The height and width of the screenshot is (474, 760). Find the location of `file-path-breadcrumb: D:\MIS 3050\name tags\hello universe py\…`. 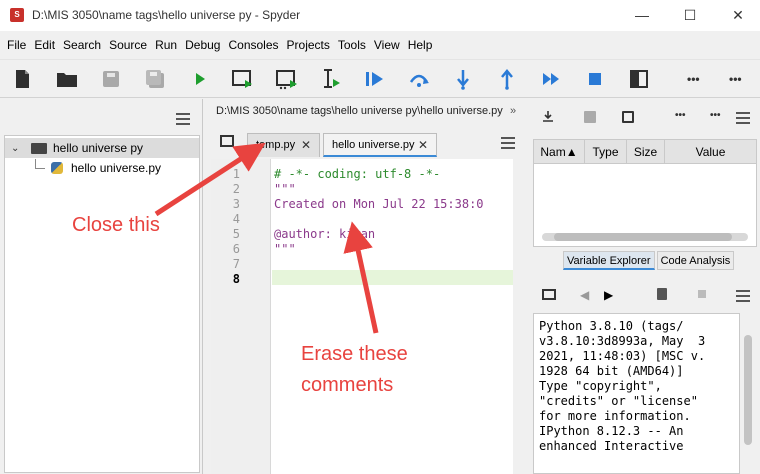

file-path-breadcrumb: D:\MIS 3050\name tags\hello universe py\… is located at coordinates (359, 111).